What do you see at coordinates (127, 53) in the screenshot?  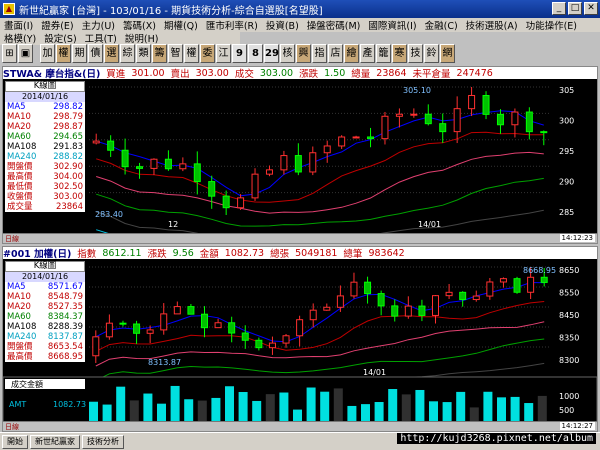 I see `toolbar-button-5: 綜` at bounding box center [127, 53].